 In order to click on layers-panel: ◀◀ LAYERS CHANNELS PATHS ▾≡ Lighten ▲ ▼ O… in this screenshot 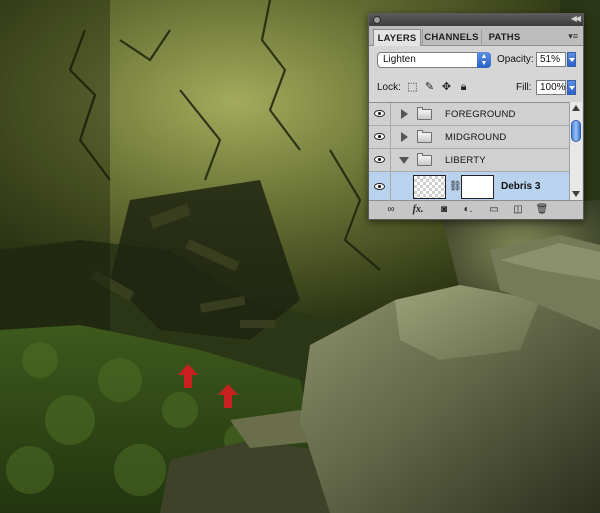, I will do `click(476, 116)`.